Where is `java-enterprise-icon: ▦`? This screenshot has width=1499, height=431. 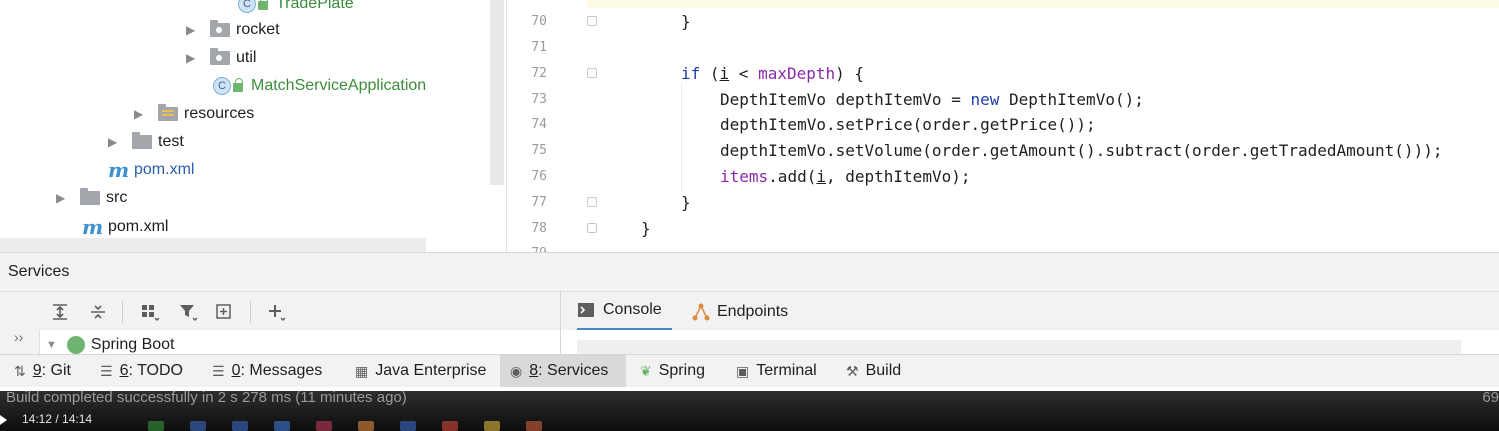 java-enterprise-icon: ▦ is located at coordinates (362, 370).